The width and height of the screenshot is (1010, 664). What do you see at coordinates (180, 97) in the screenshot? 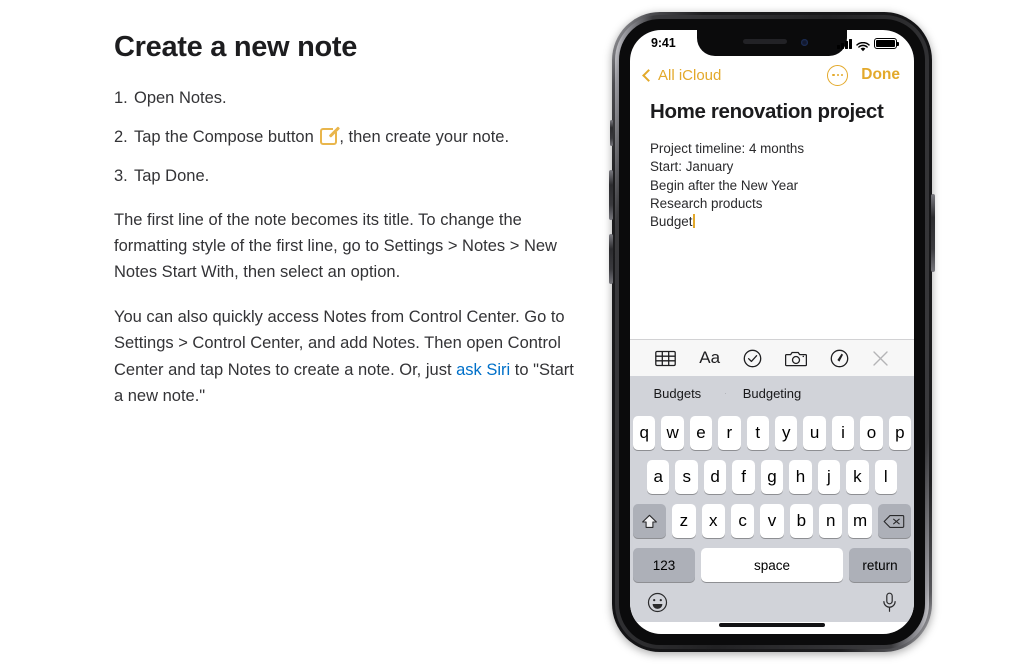
I see `step-text: Open Notes.` at bounding box center [180, 97].